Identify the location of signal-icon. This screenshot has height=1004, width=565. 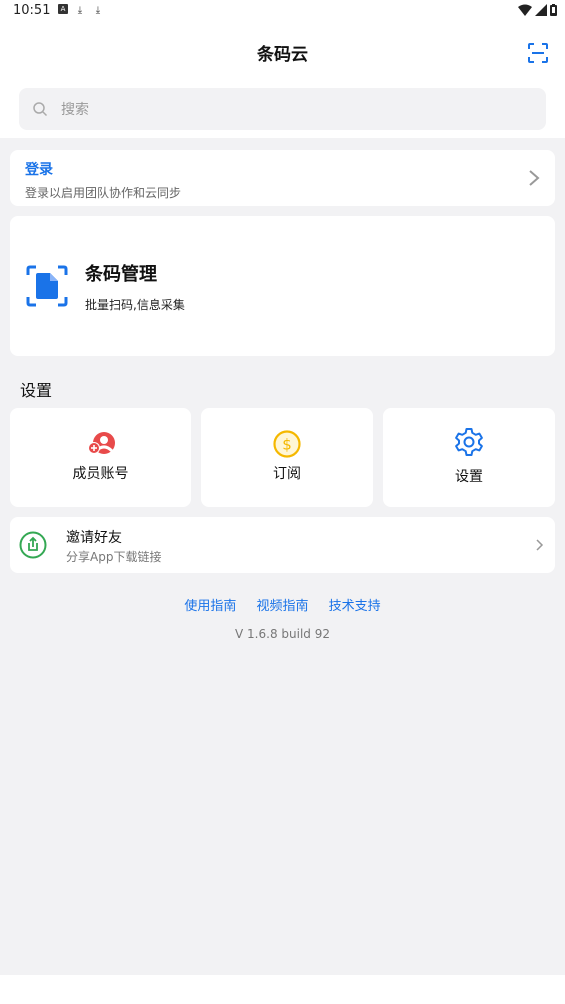
(541, 10).